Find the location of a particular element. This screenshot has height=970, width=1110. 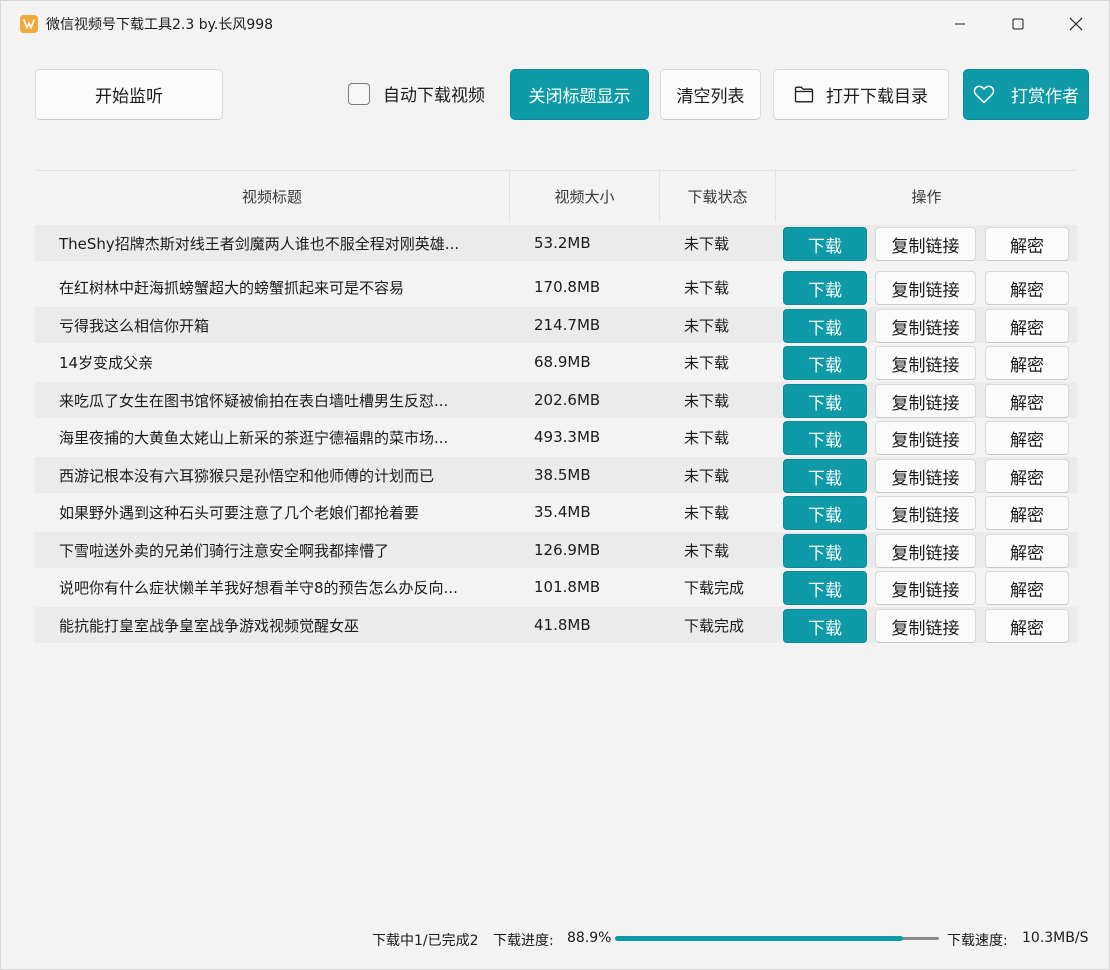

progress-bar is located at coordinates (777, 938).